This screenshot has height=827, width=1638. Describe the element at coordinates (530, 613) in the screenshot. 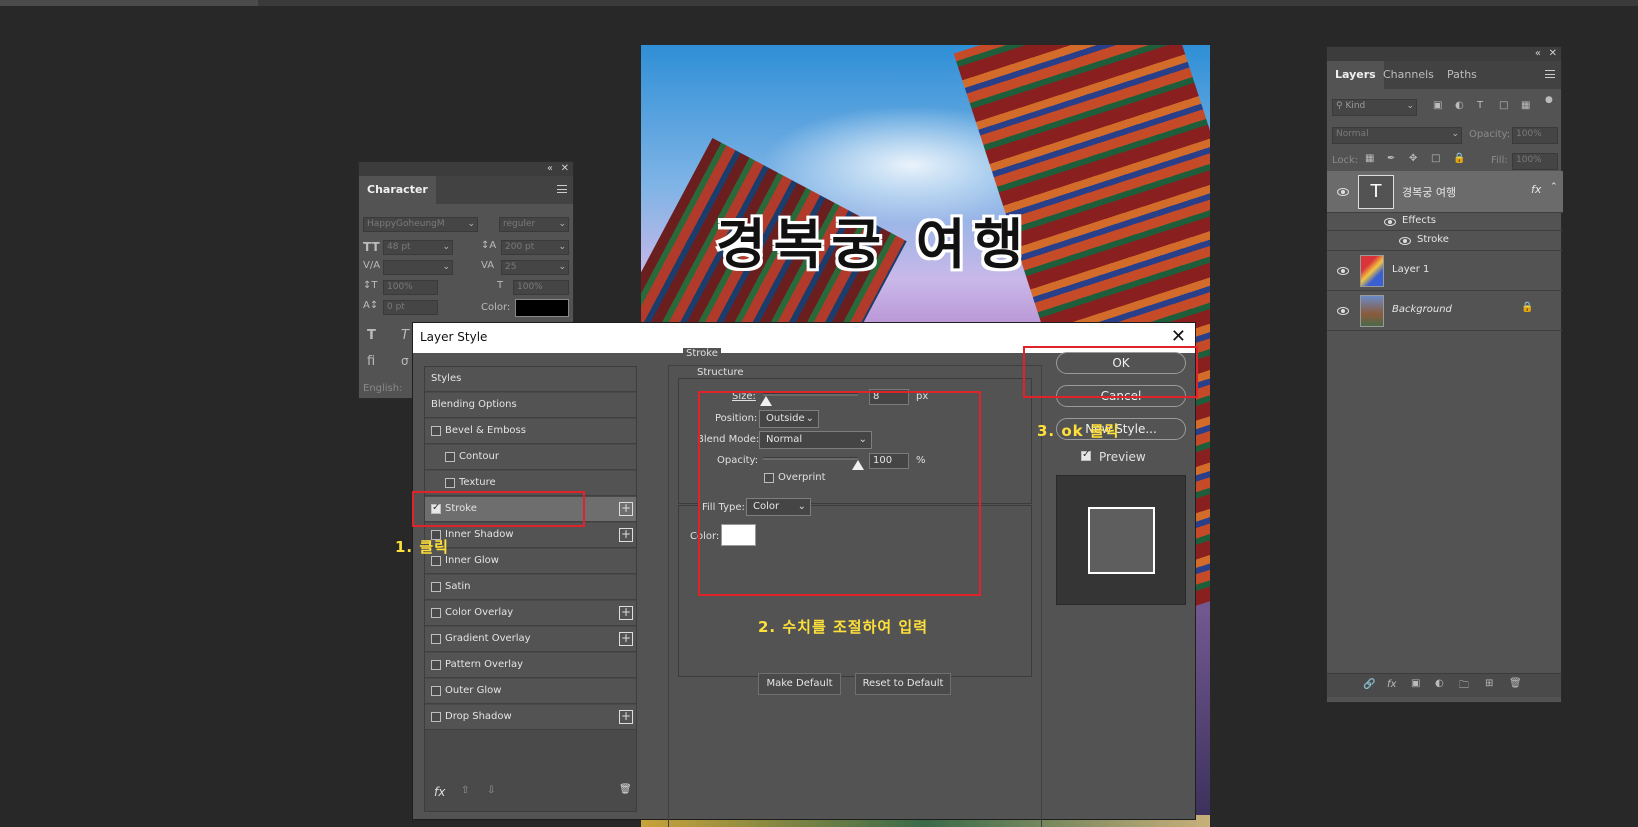

I see `style-row-color-overlay: Color Overlay +` at that location.